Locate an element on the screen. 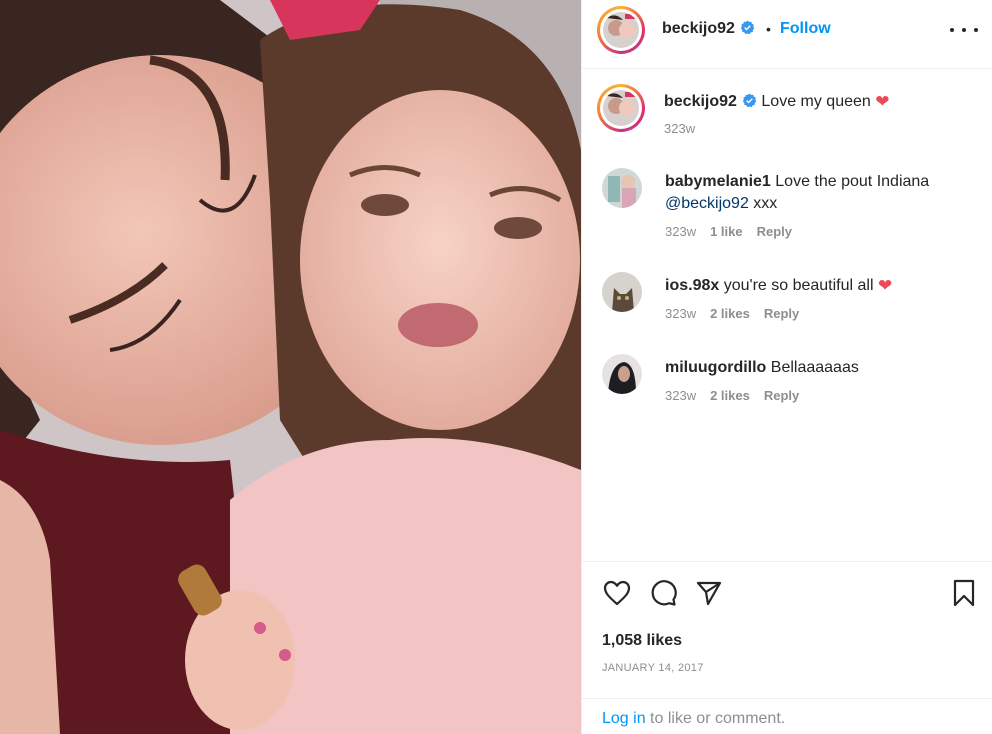 Image resolution: width=992 pixels, height=734 pixels. follow-button: Follow is located at coordinates (805, 29).